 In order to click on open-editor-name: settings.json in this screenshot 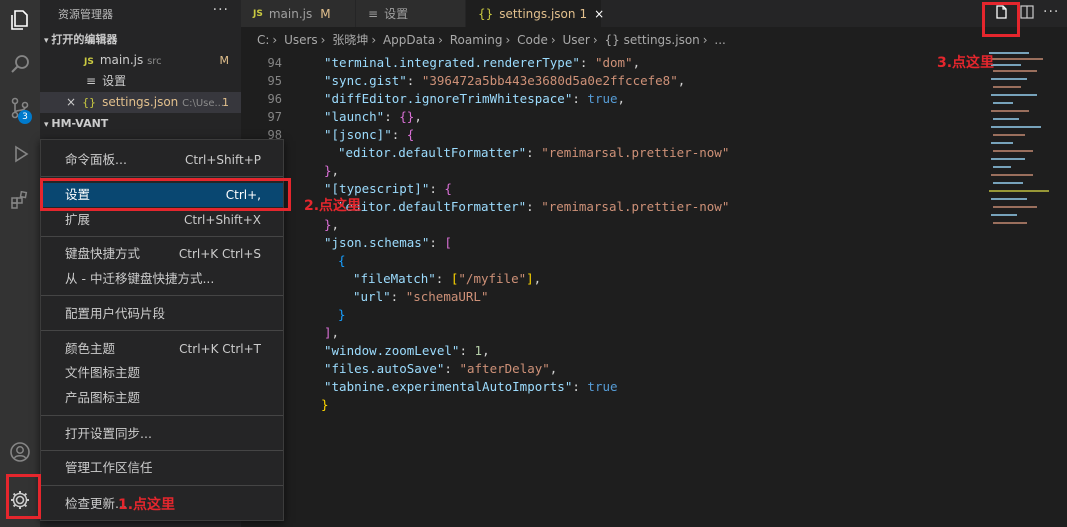, I will do `click(140, 102)`.